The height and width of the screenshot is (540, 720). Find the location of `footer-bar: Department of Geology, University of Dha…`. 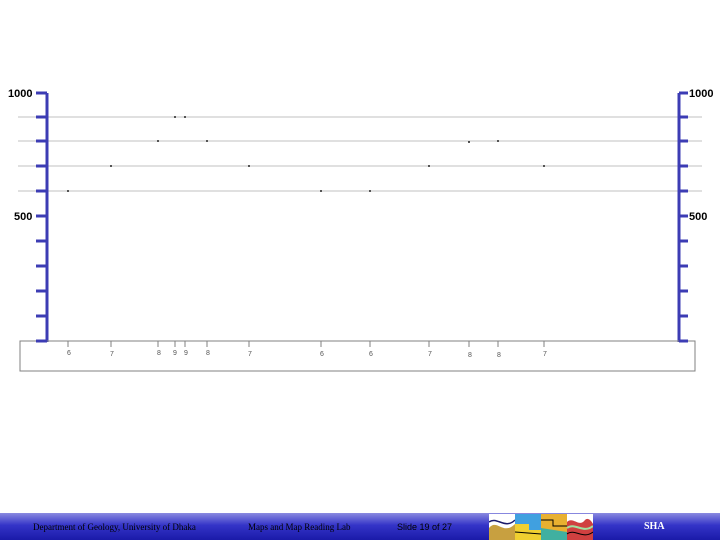

footer-bar: Department of Geology, University of Dha… is located at coordinates (360, 526).